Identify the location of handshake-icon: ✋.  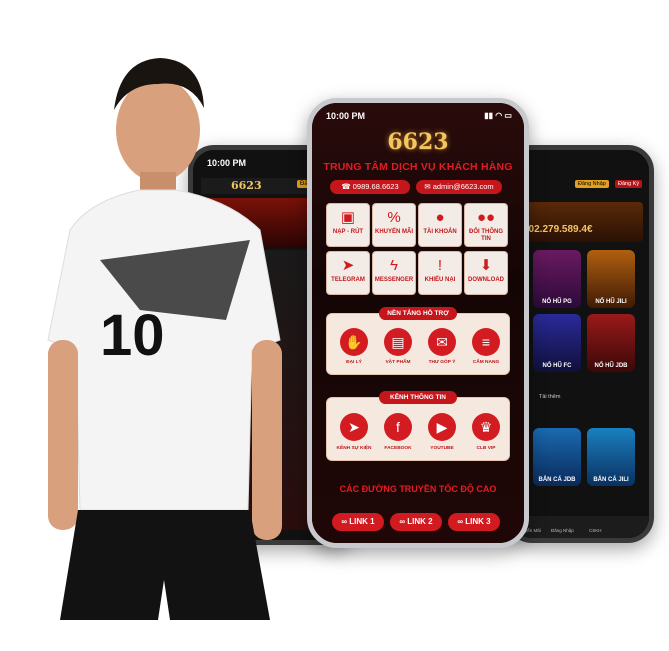
(354, 342).